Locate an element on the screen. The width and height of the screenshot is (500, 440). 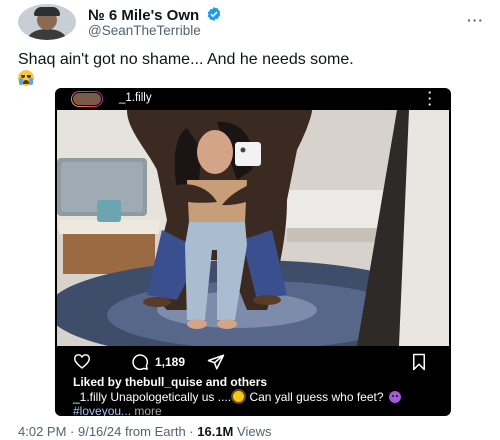
verified-badge-icon is located at coordinates (214, 14).